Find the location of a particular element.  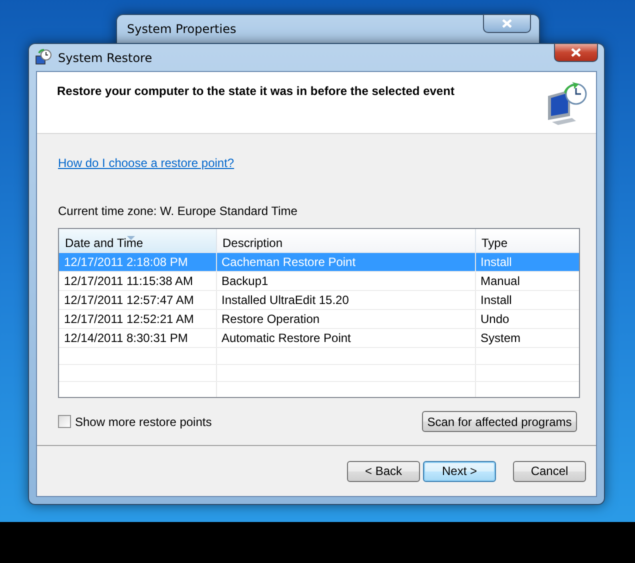

list-row: 12/17/2011 12:52:21 AM Restore Operation Undo is located at coordinates (319, 319).